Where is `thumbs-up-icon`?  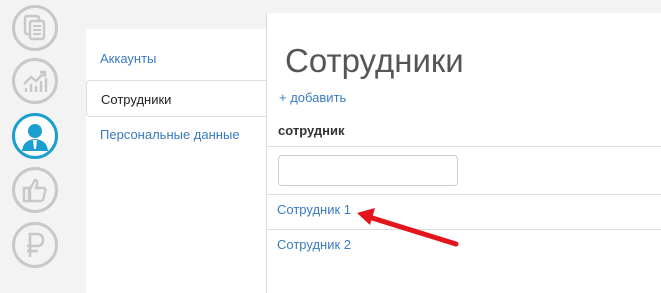 thumbs-up-icon is located at coordinates (35, 190).